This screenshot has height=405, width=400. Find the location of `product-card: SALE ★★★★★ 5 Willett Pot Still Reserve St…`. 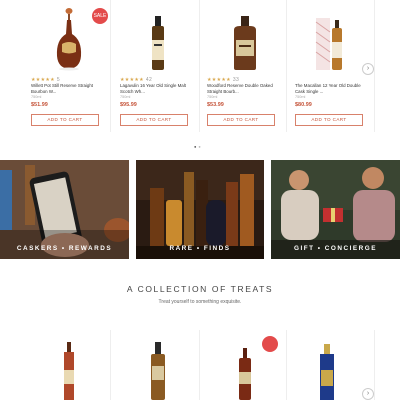

product-card: SALE ★★★★★ 5 Willett Pot Still Reserve St… is located at coordinates (69, 66).